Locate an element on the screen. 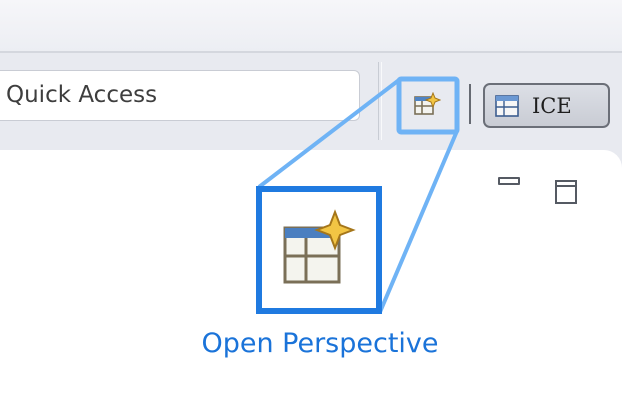 Image resolution: width=622 pixels, height=406 pixels. toolbar-separator-highlight is located at coordinates (381, 101).